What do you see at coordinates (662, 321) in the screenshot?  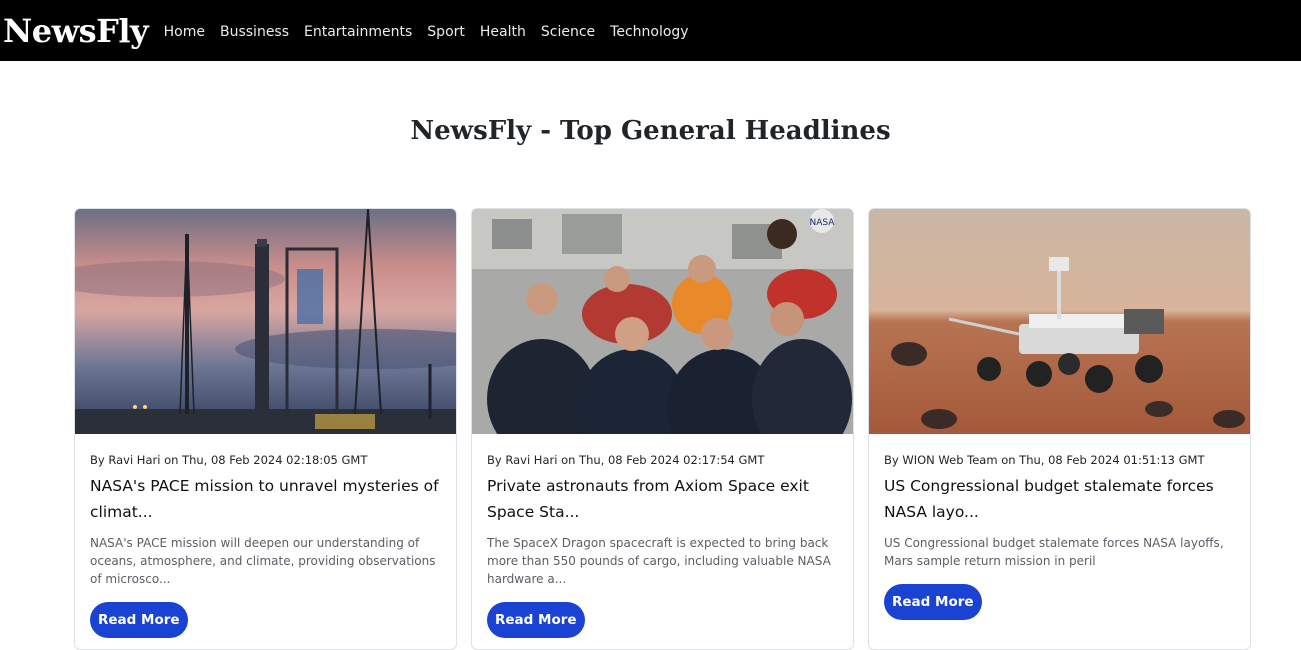 I see `news-image-astronauts: NASA` at bounding box center [662, 321].